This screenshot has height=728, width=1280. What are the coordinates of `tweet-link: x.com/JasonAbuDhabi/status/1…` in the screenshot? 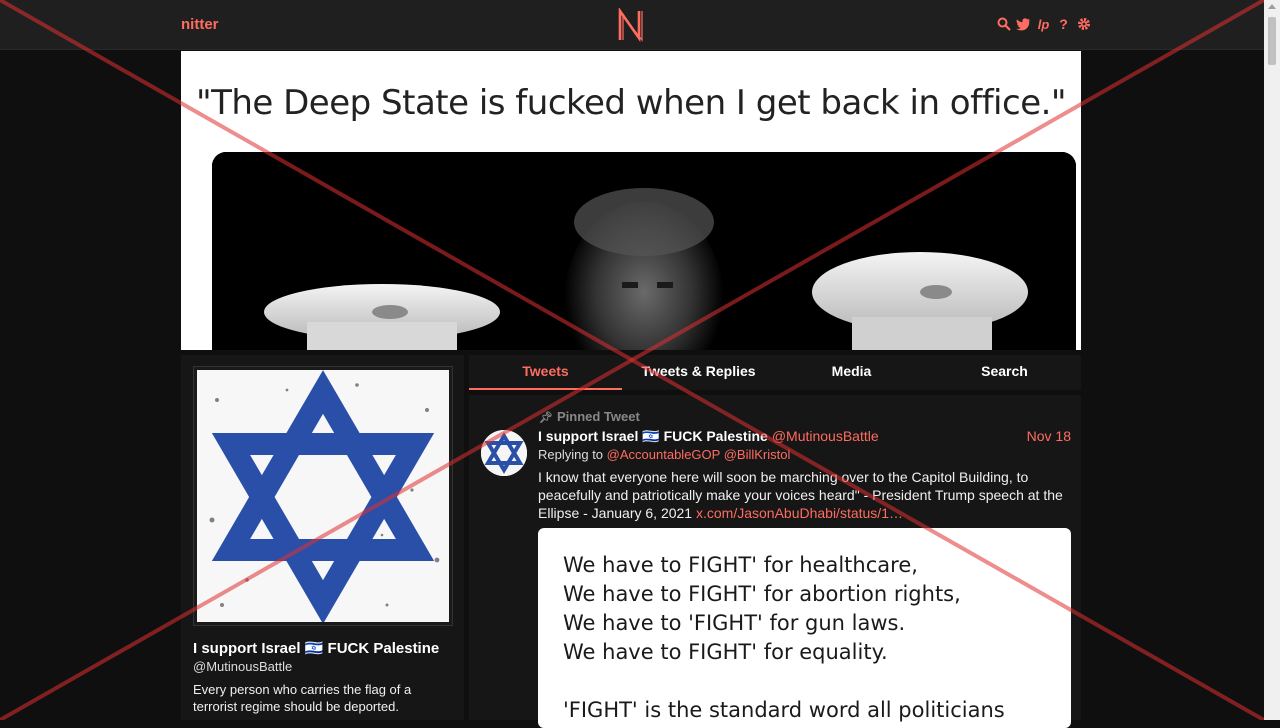 It's located at (799, 513).